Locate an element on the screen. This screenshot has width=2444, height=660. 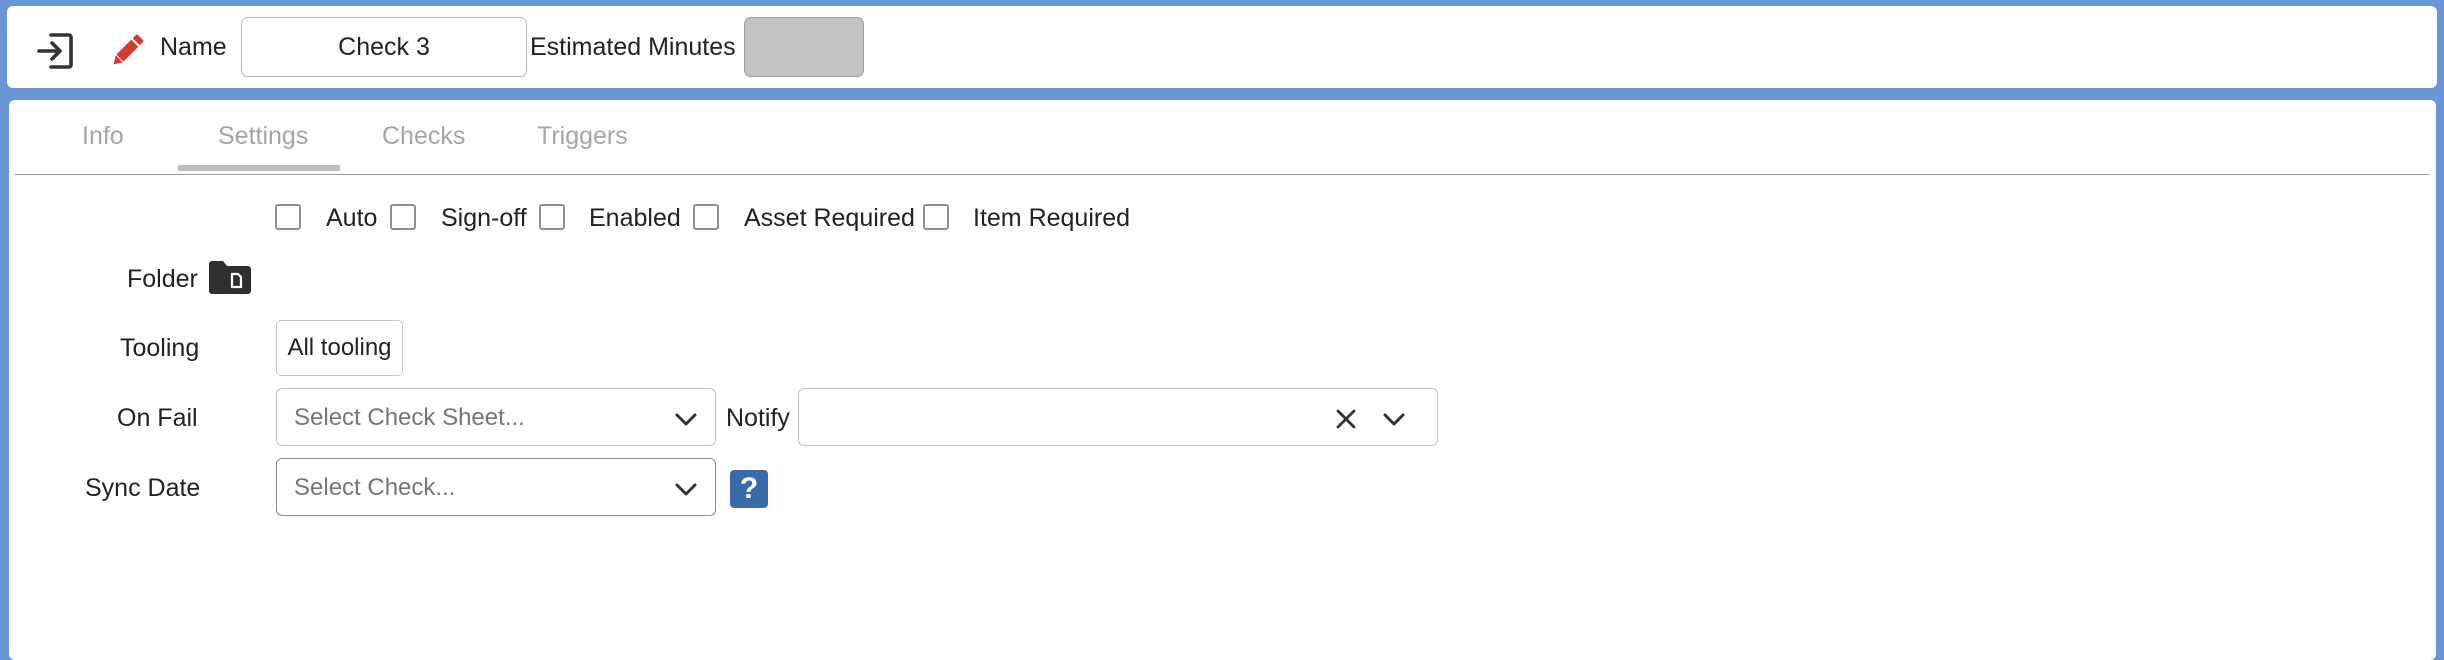
folder-icon is located at coordinates (230, 277).